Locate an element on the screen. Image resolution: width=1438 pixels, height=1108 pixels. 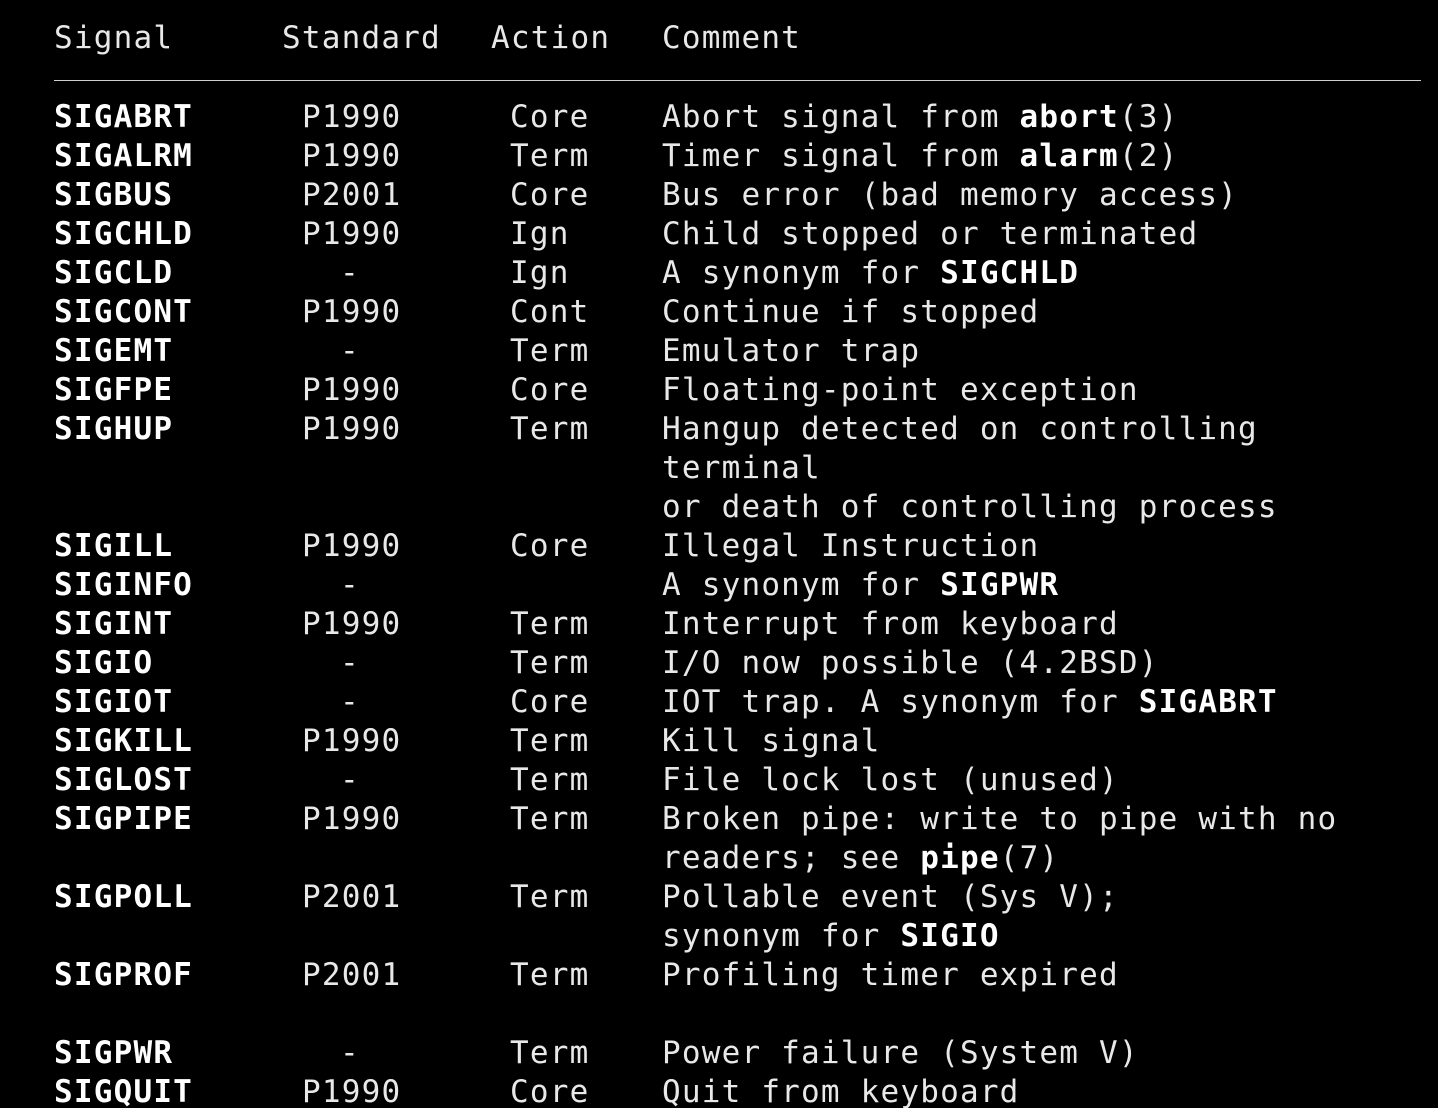
signal-name: SIGHUP is located at coordinates (114, 429).